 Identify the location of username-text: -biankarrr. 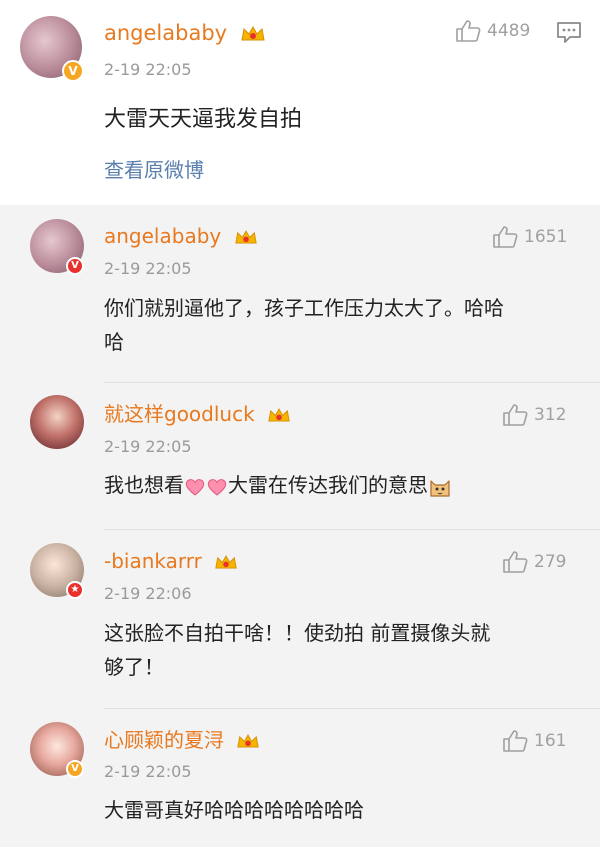
(153, 561).